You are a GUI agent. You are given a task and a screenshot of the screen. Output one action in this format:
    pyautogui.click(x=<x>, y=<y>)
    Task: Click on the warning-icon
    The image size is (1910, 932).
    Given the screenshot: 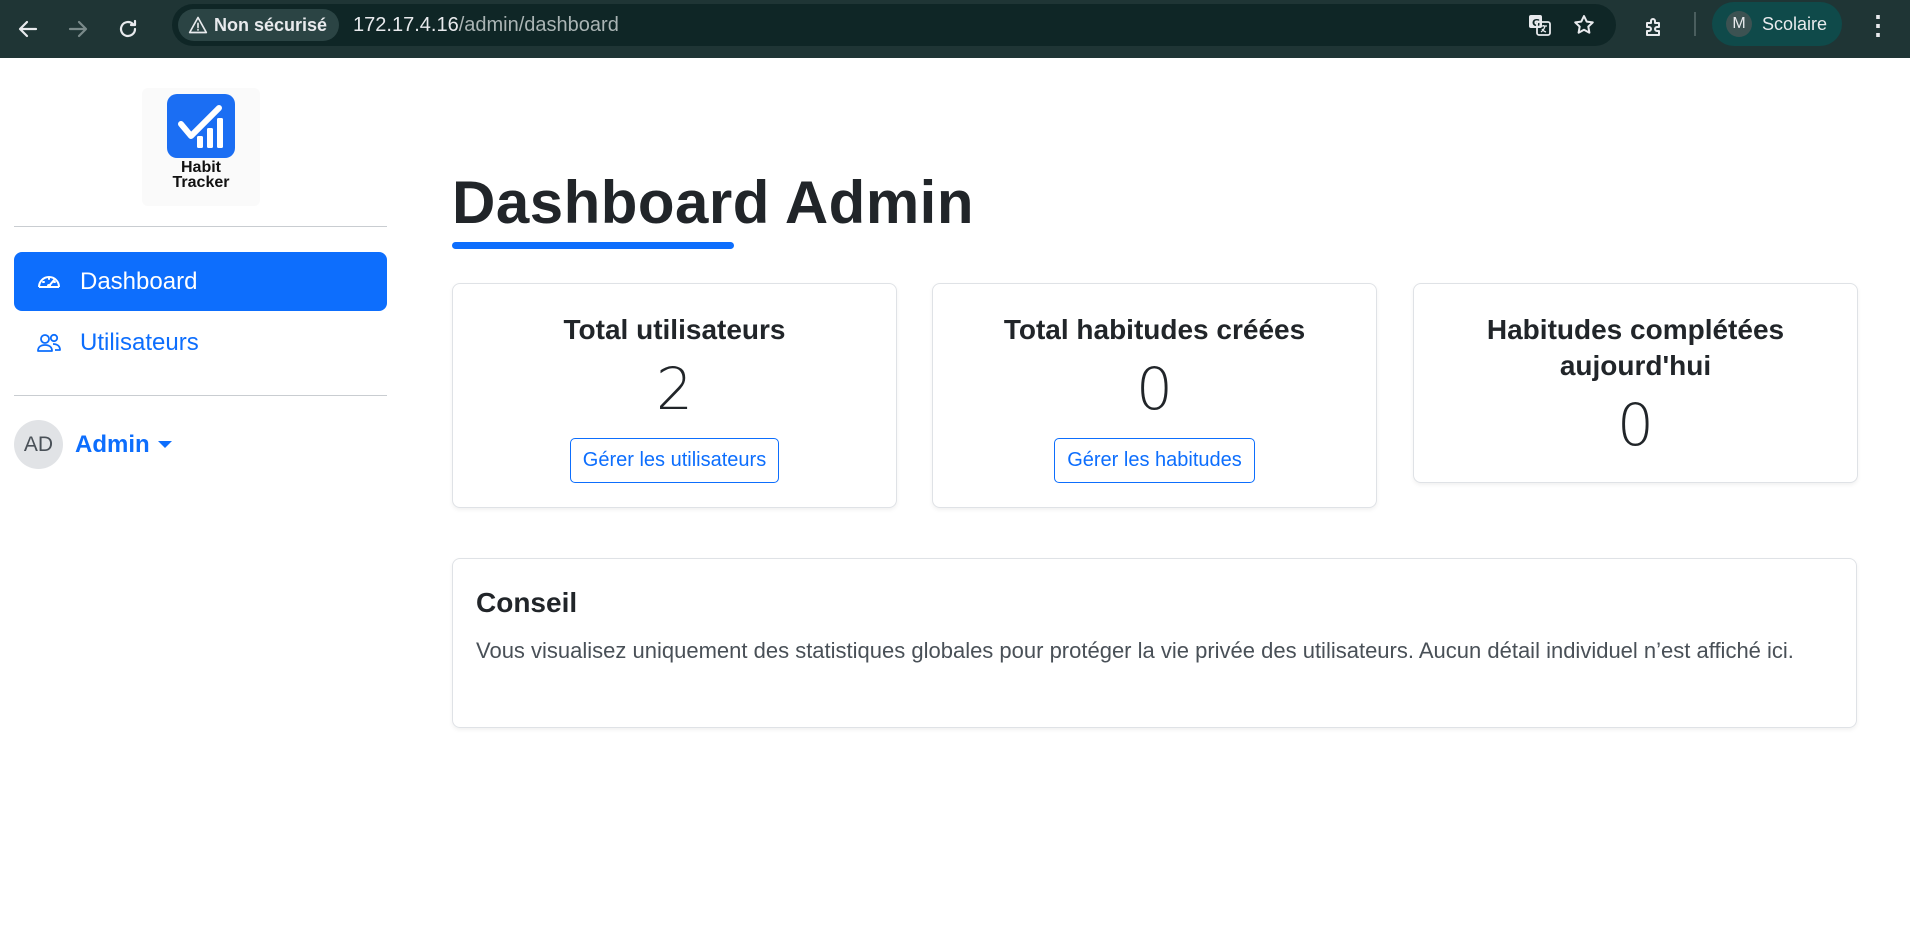 What is the action you would take?
    pyautogui.click(x=198, y=25)
    